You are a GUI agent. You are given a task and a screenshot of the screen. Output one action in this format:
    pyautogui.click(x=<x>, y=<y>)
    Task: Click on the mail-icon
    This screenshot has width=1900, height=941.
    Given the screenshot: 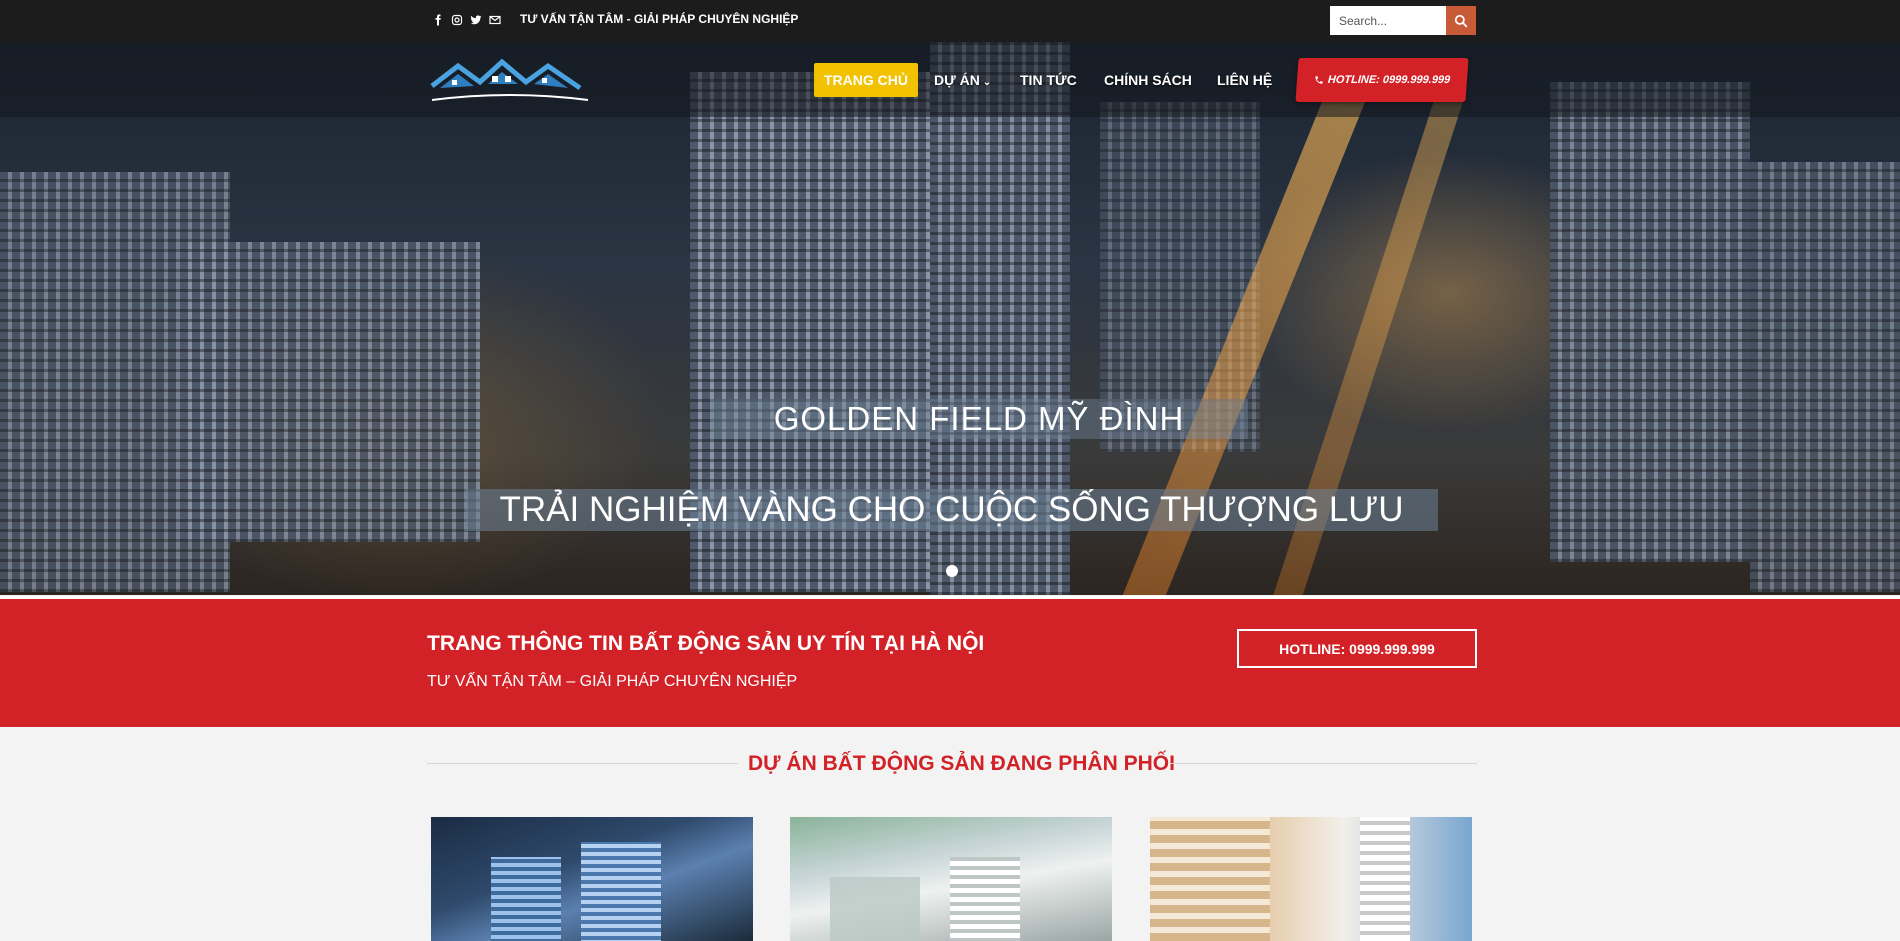 What is the action you would take?
    pyautogui.click(x=494, y=19)
    